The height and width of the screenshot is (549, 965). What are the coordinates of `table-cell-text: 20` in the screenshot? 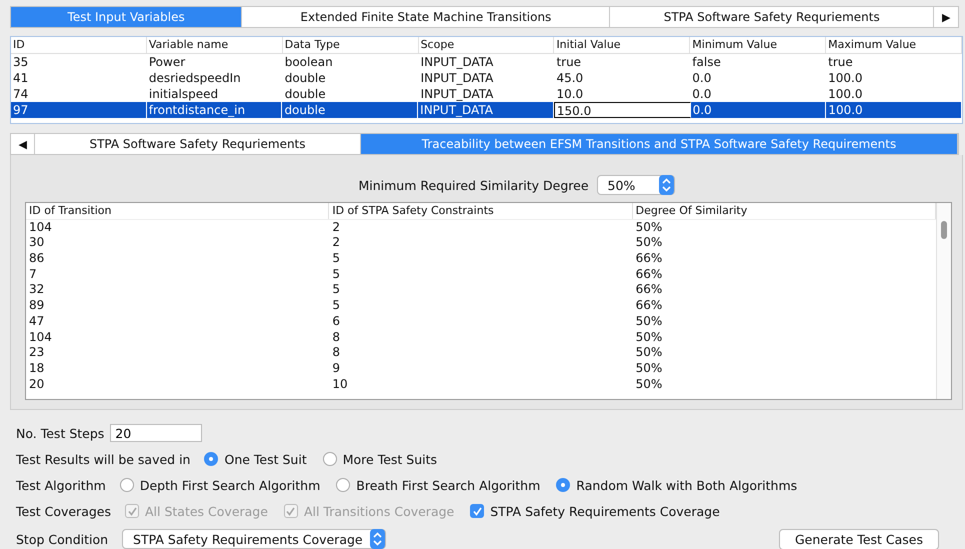 It's located at (37, 384).